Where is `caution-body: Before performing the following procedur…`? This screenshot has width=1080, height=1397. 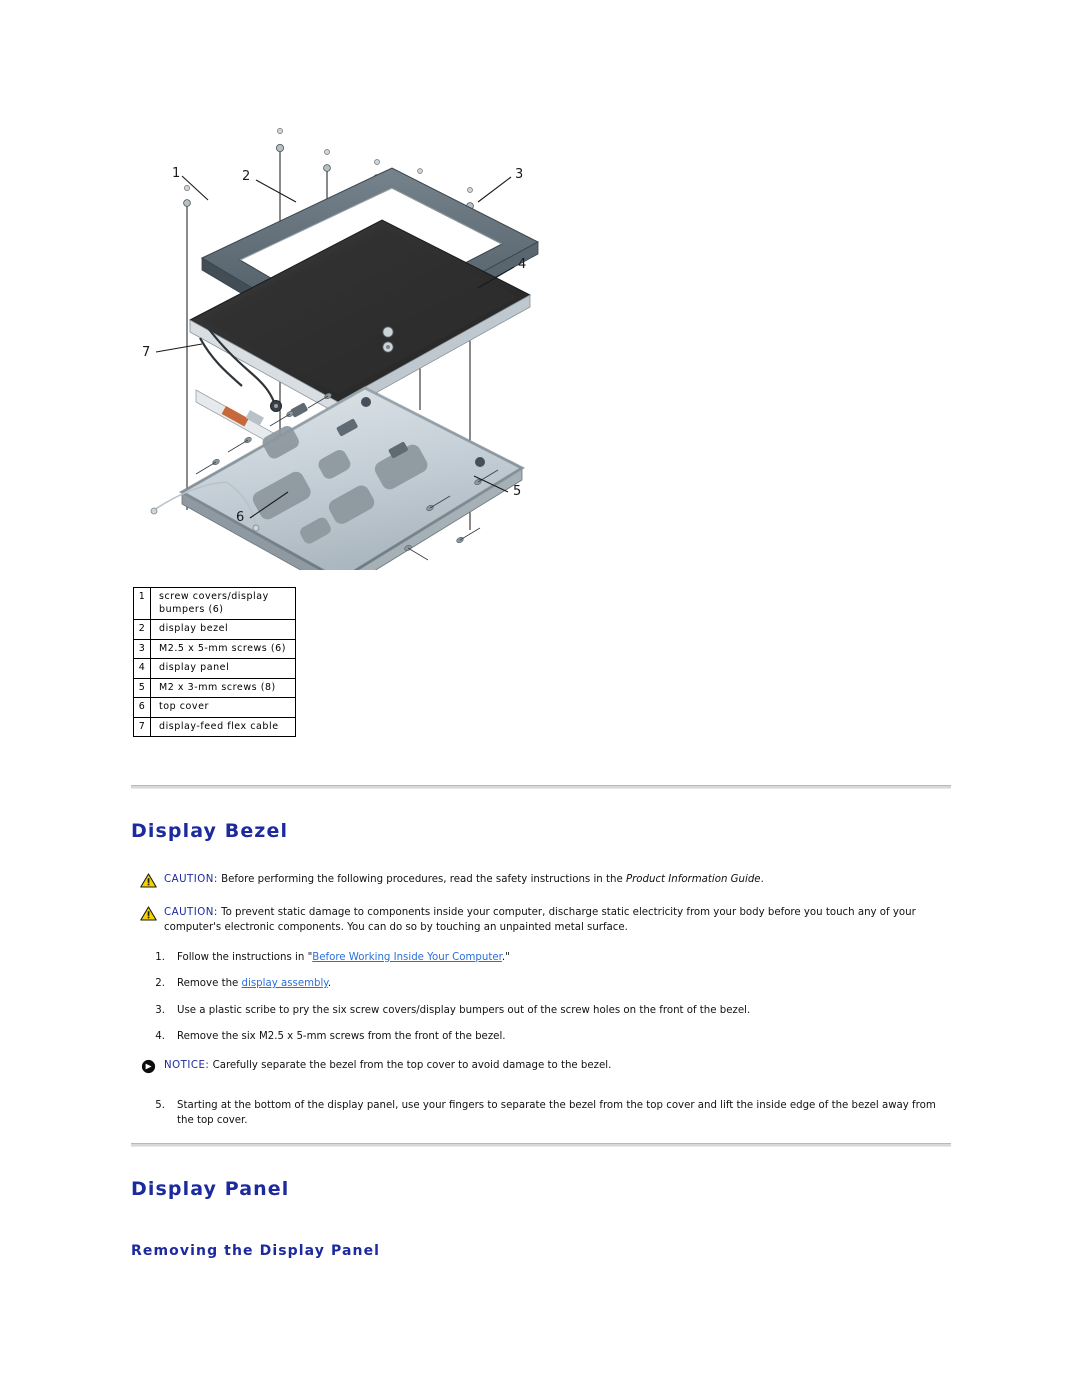 caution-body: Before performing the following procedur… is located at coordinates (421, 879).